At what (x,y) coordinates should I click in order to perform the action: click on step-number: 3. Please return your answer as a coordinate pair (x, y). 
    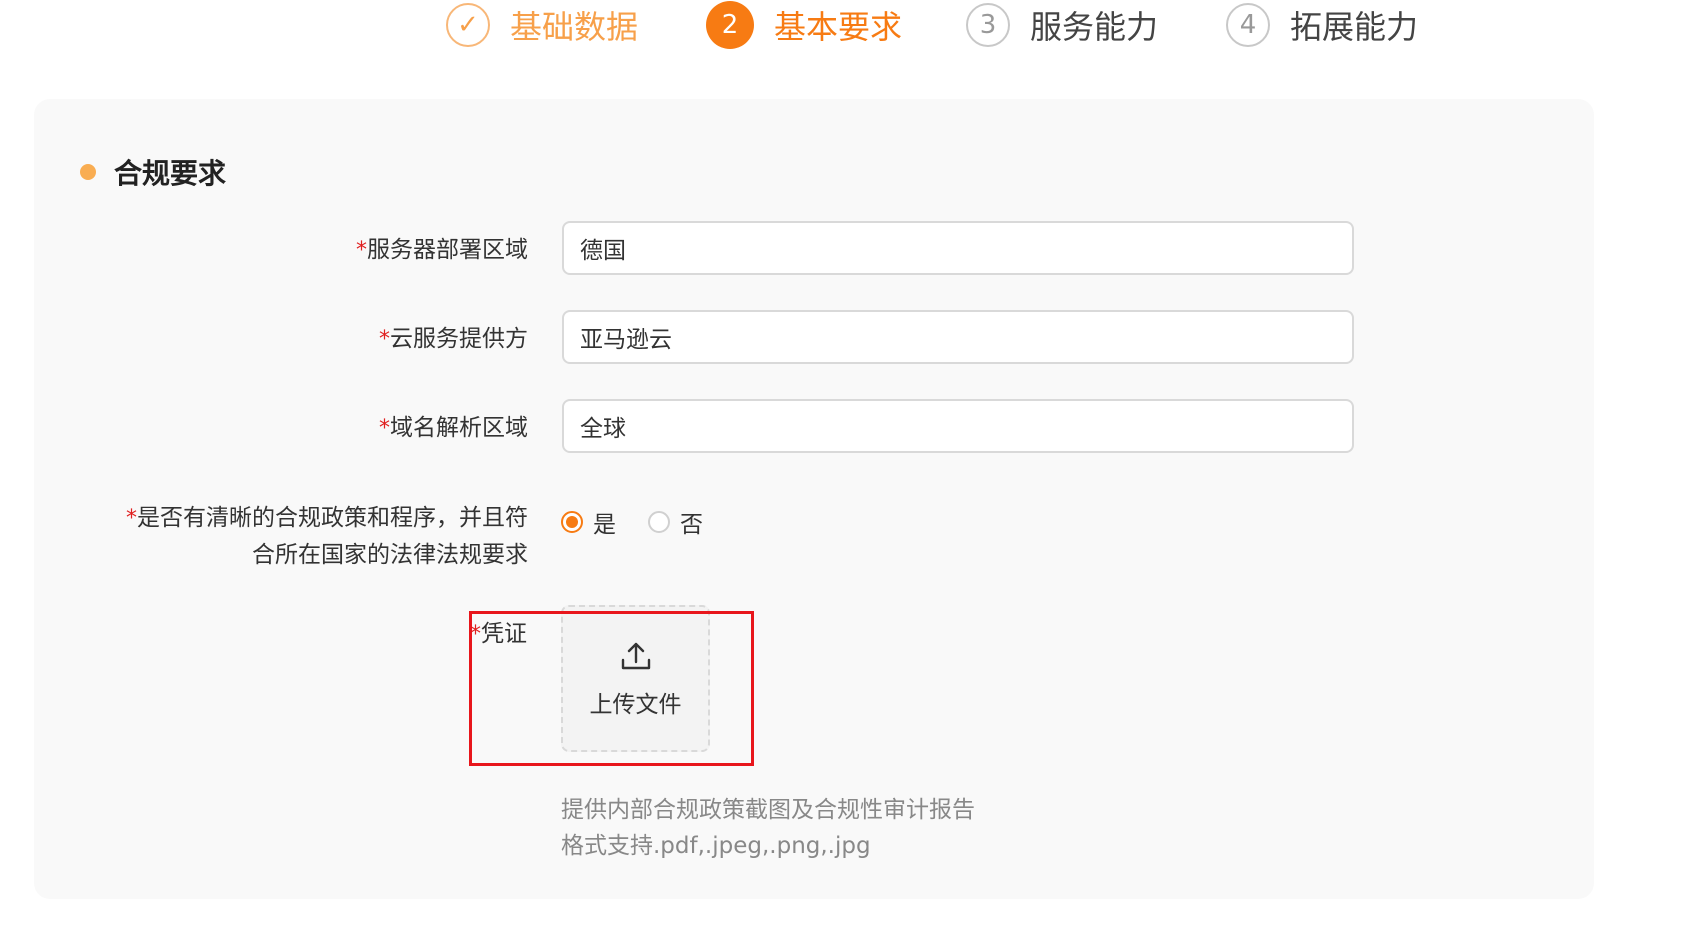
    Looking at the image, I should click on (988, 25).